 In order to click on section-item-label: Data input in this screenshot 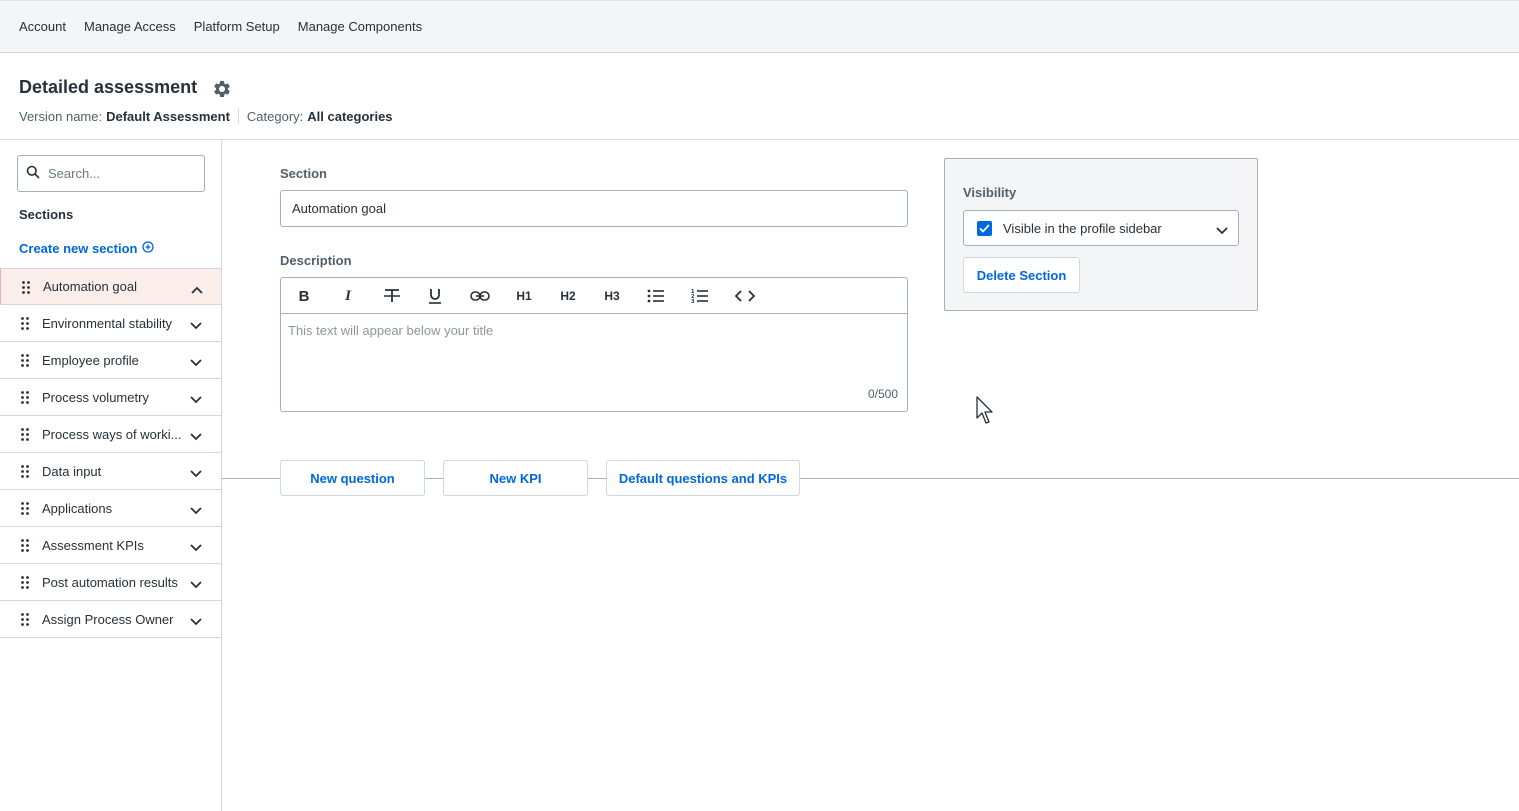, I will do `click(72, 471)`.